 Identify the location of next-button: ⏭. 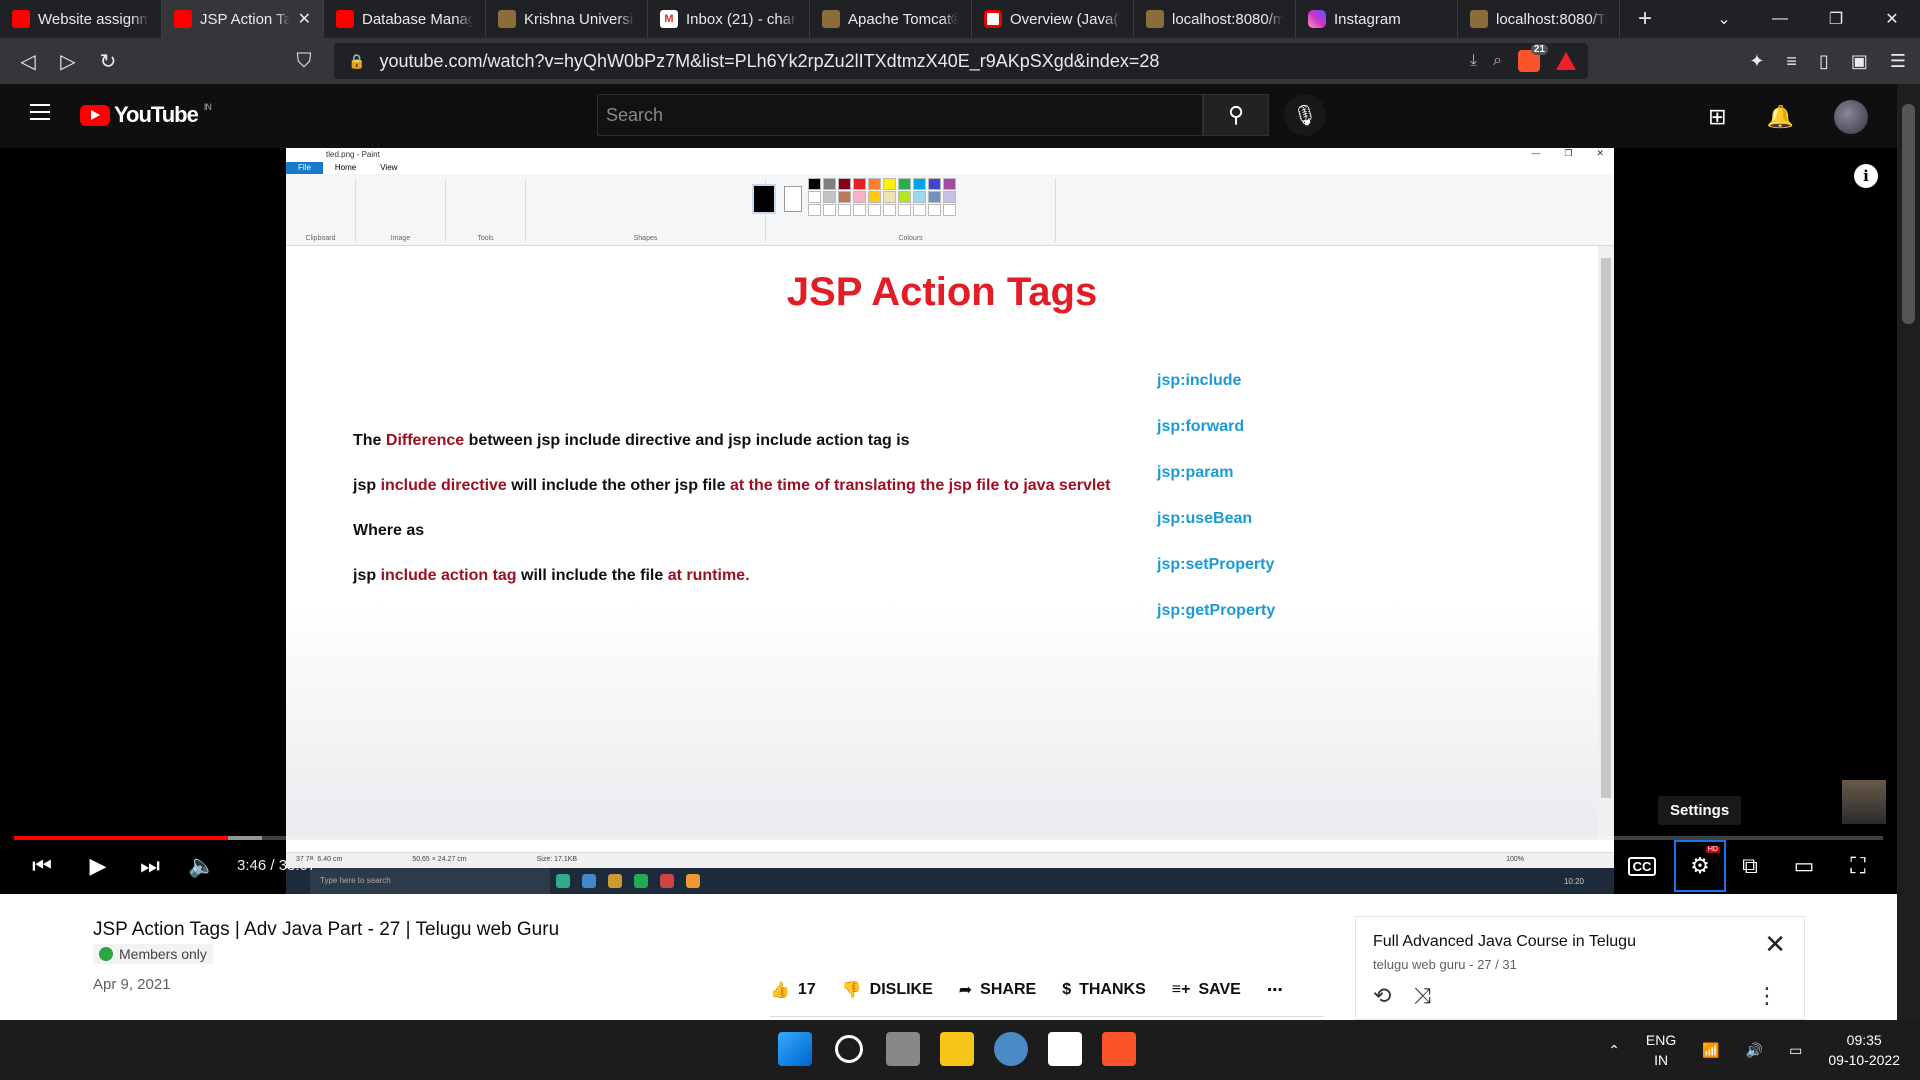
(150, 866).